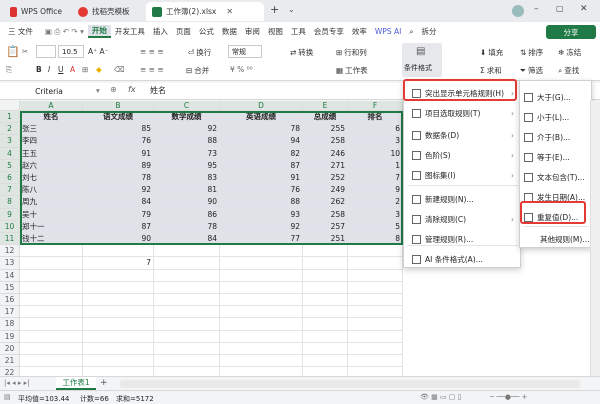 The height and width of the screenshot is (404, 600). What do you see at coordinates (10, 129) in the screenshot?
I see `row-header: 2` at bounding box center [10, 129].